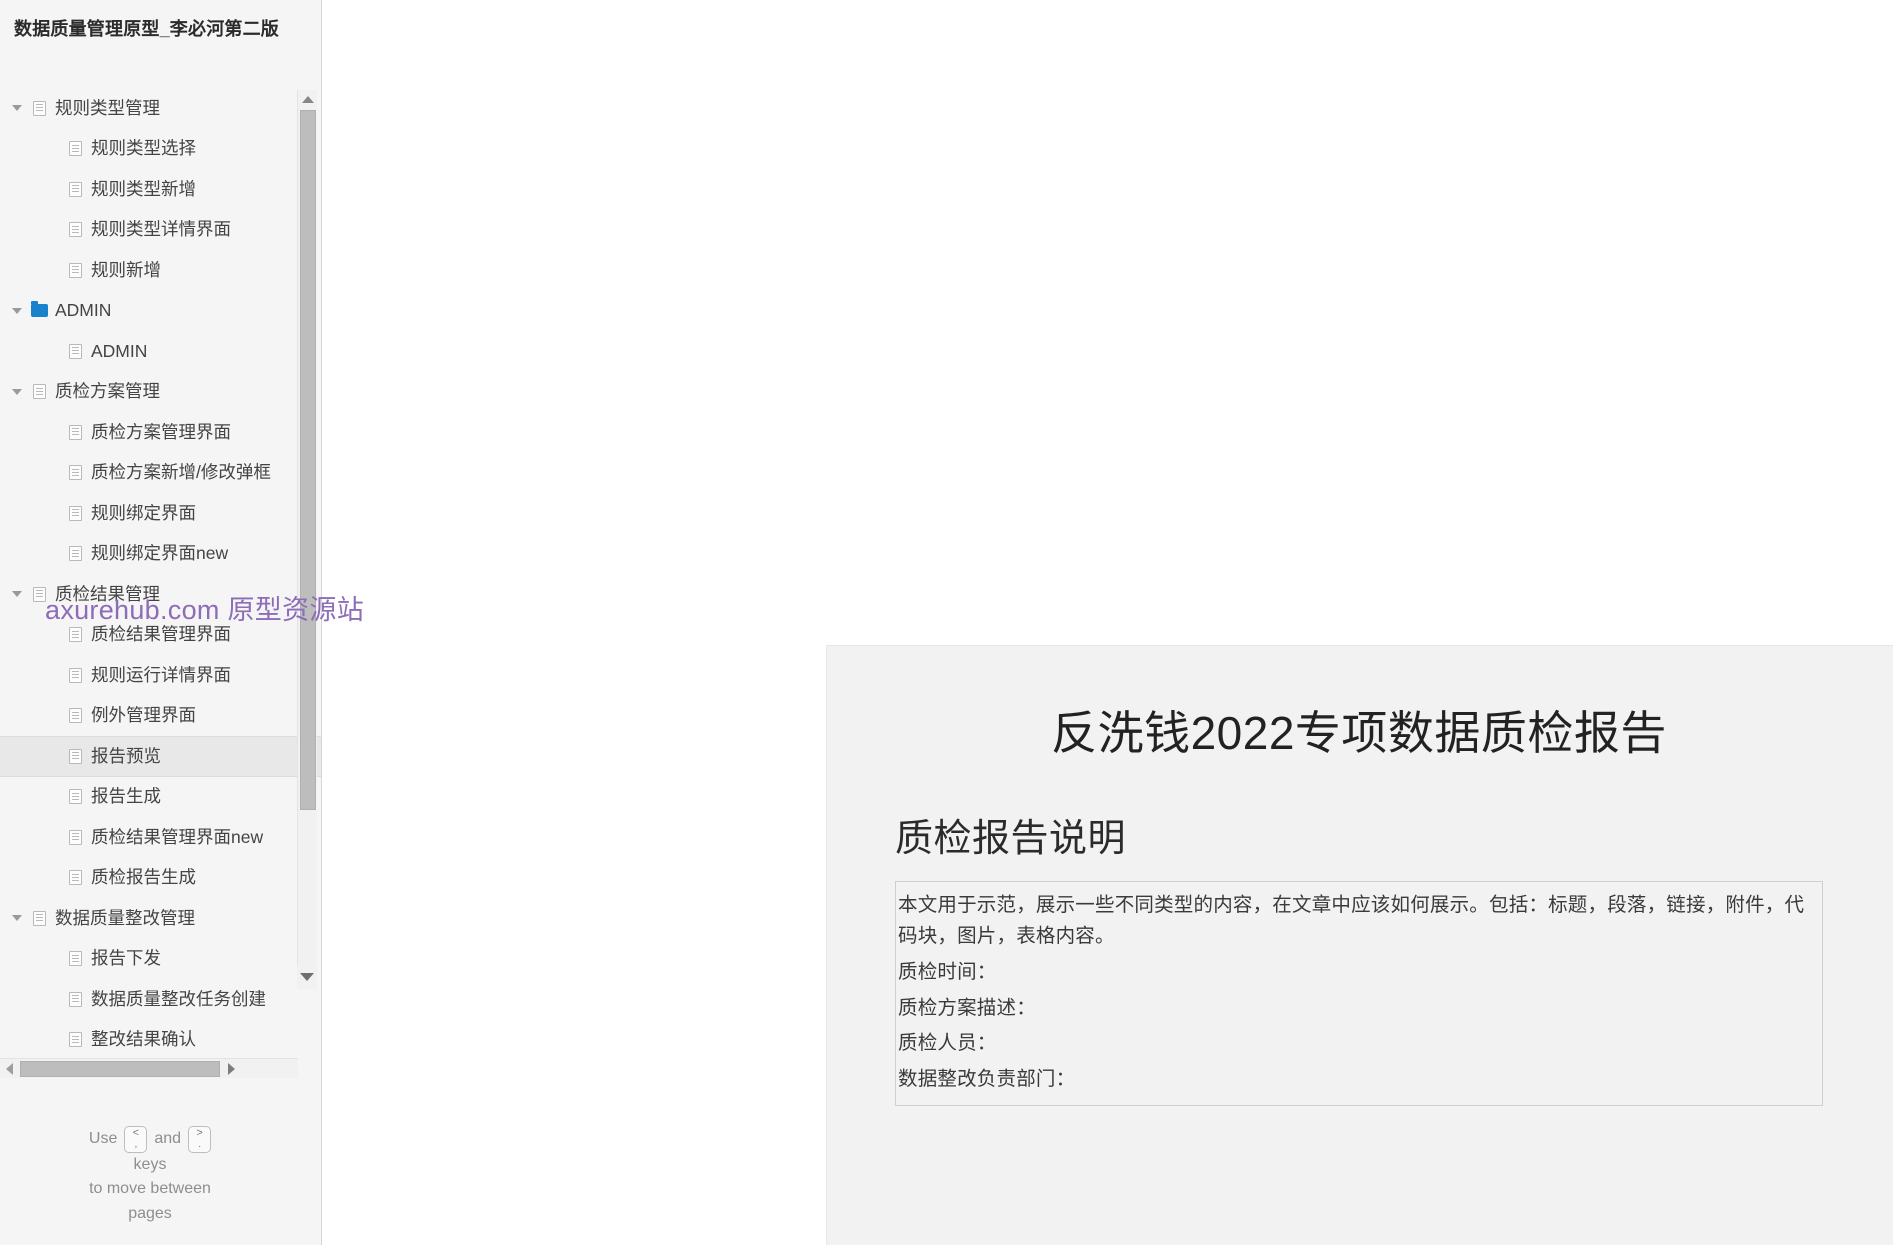 This screenshot has height=1245, width=1893. I want to click on tree-item-4: 规则新增, so click(160, 270).